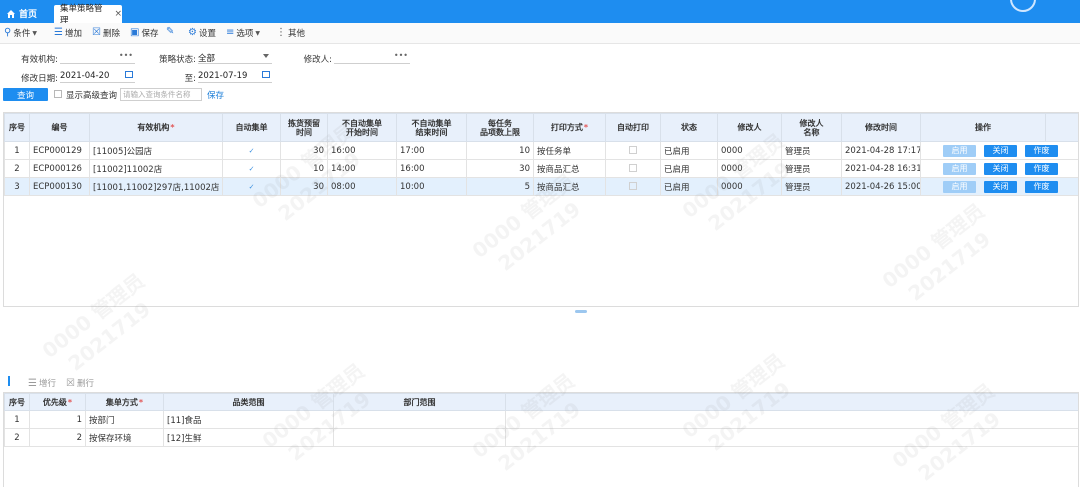 This screenshot has width=1080, height=494. What do you see at coordinates (500, 127) in the screenshot?
I see `col-max-items: 每任务 品项数上限` at bounding box center [500, 127].